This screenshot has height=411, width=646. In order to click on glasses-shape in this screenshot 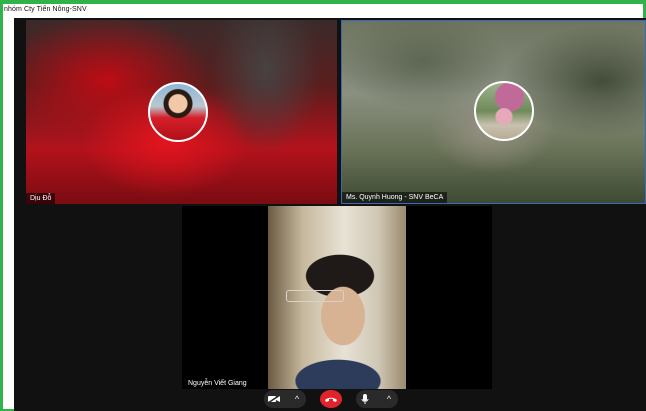, I will do `click(315, 296)`.